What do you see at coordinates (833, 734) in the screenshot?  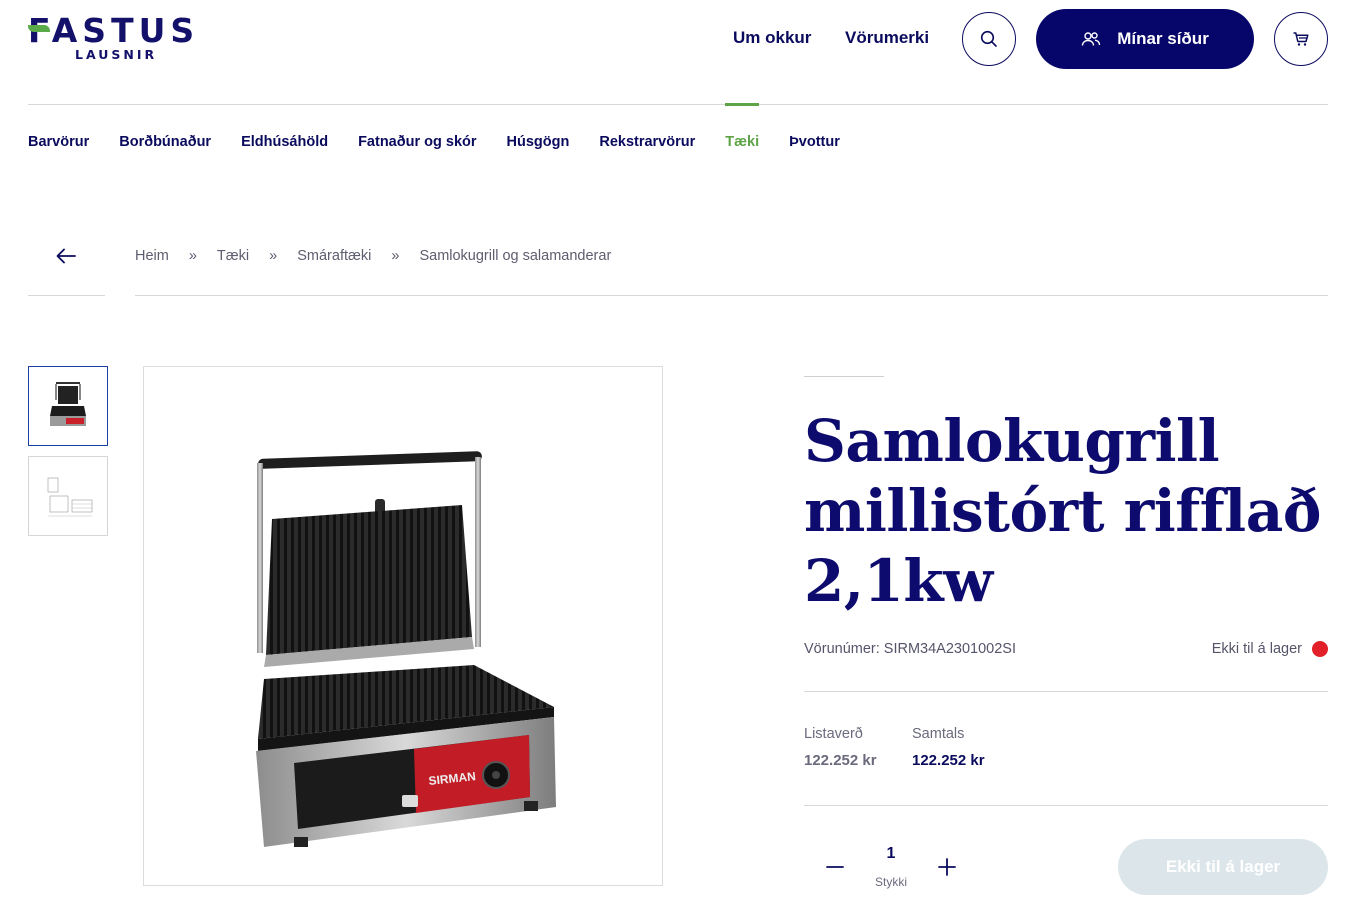 I see `list-price-label: Listaverð` at bounding box center [833, 734].